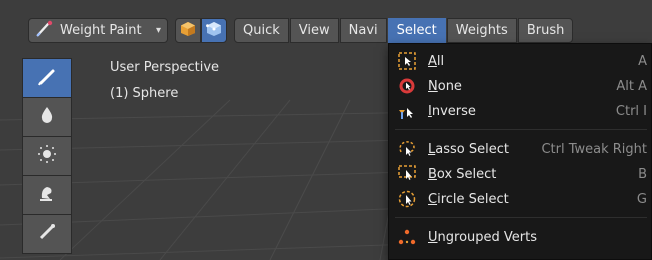 This screenshot has height=260, width=652. Describe the element at coordinates (261, 30) in the screenshot. I see `menu-quick: Quick` at that location.